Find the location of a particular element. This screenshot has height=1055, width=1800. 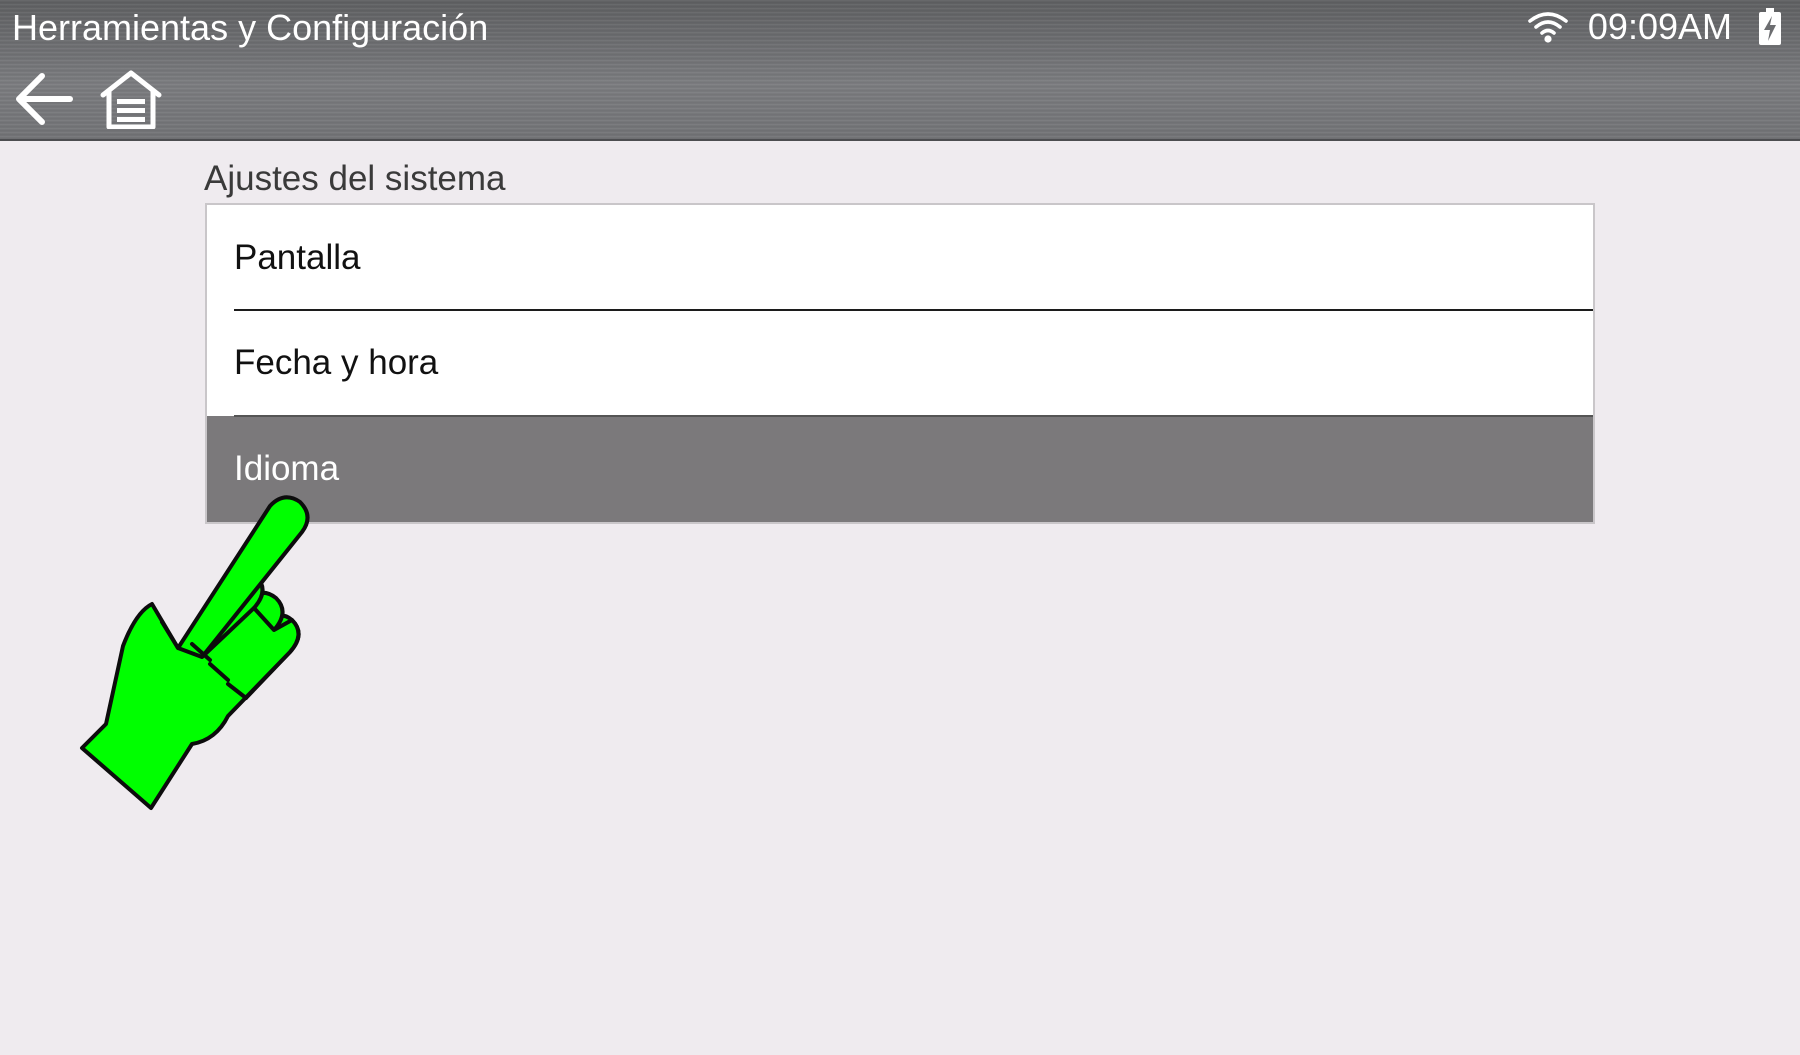

section-title: Ajustes del sistema is located at coordinates (355, 178).